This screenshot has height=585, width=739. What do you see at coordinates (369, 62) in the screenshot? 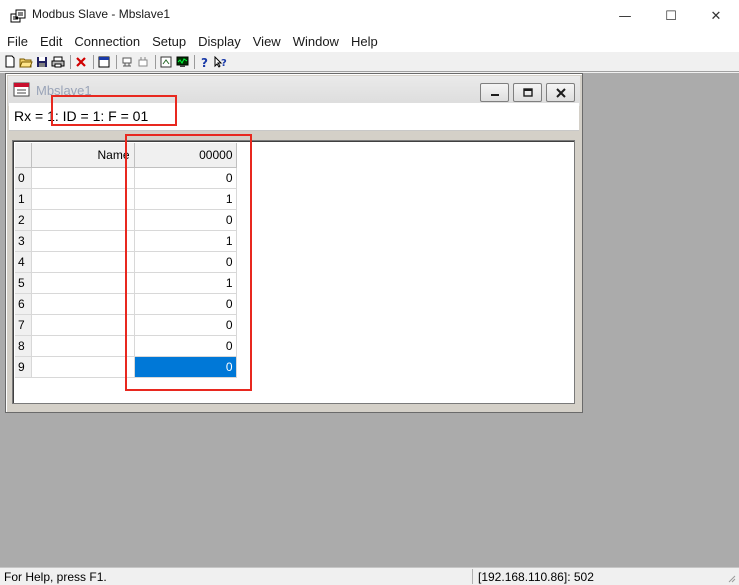
I see `toolbar: ? ?` at bounding box center [369, 62].